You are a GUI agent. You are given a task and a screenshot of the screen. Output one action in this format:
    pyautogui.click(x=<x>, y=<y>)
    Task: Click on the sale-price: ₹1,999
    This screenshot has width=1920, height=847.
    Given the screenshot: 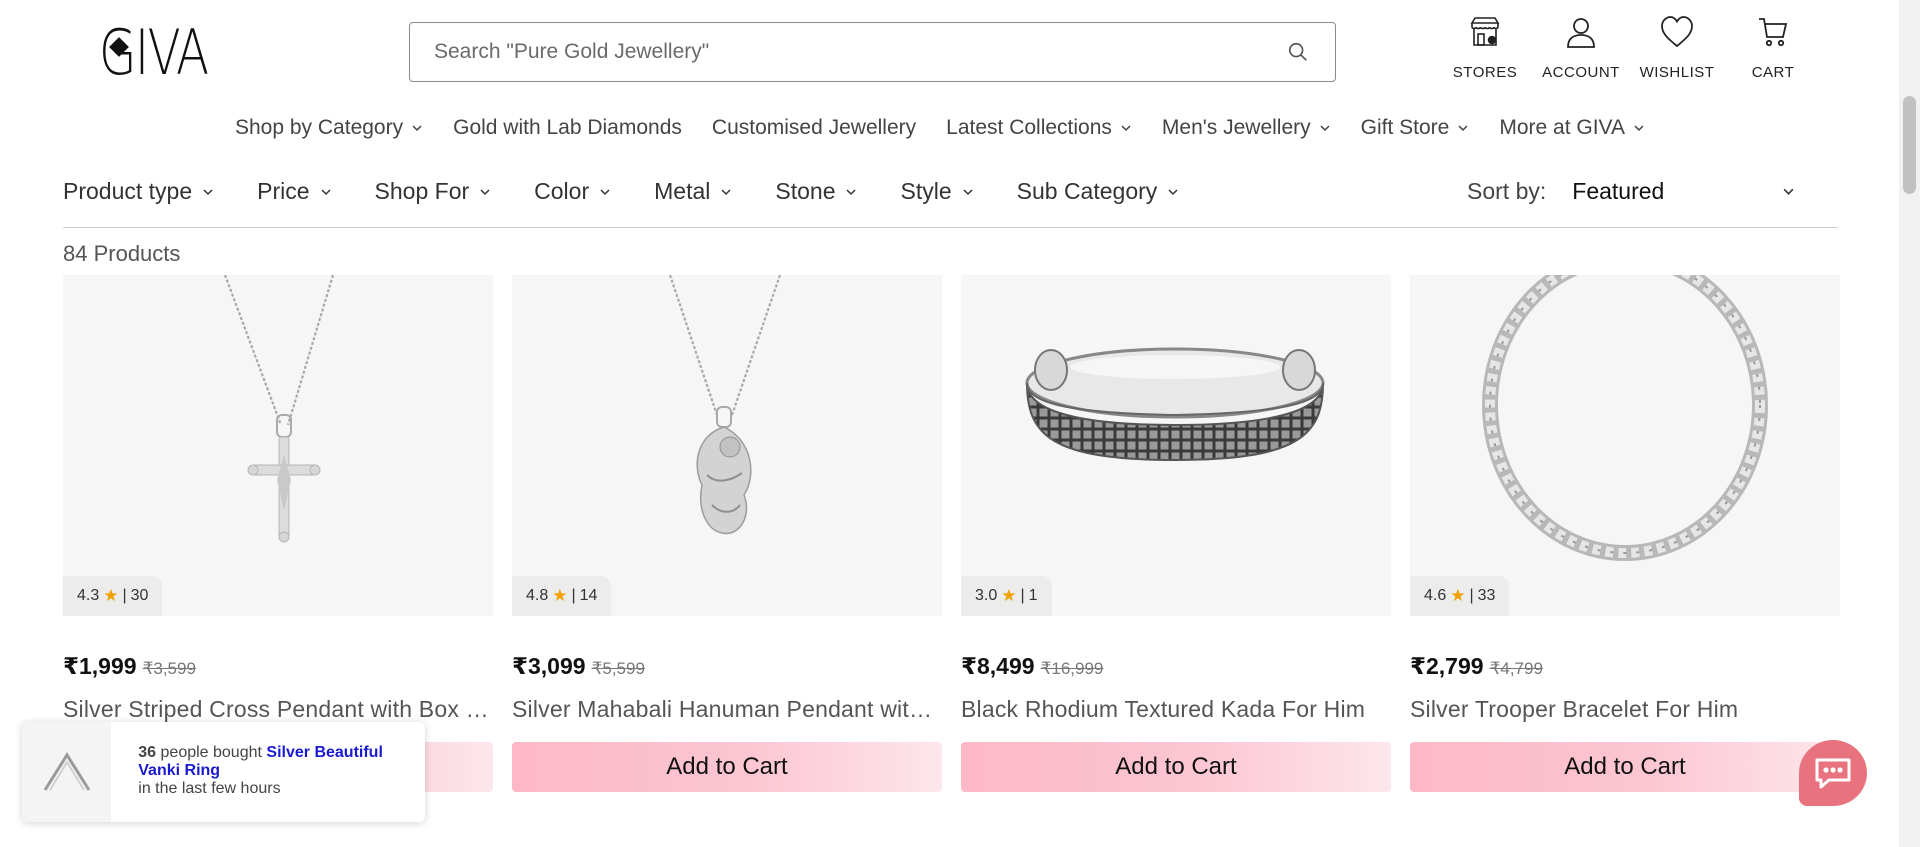 What is the action you would take?
    pyautogui.click(x=100, y=666)
    